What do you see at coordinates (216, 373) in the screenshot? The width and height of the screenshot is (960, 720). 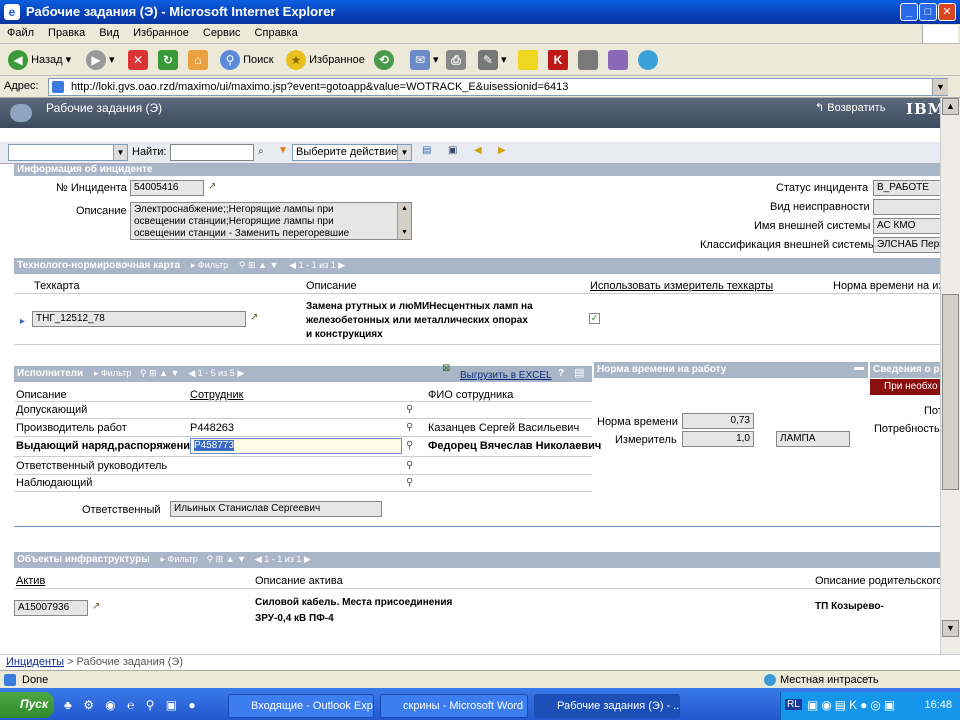 I see `executors-paging: ◀ 1 - 5 из 5 ▶` at bounding box center [216, 373].